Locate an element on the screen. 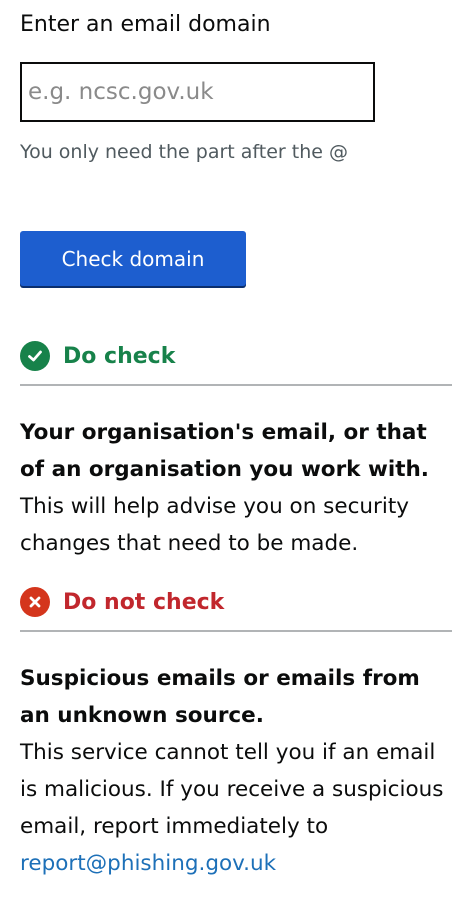 Image resolution: width=474 pixels, height=897 pixels. cross-circle-icon is located at coordinates (35, 602).